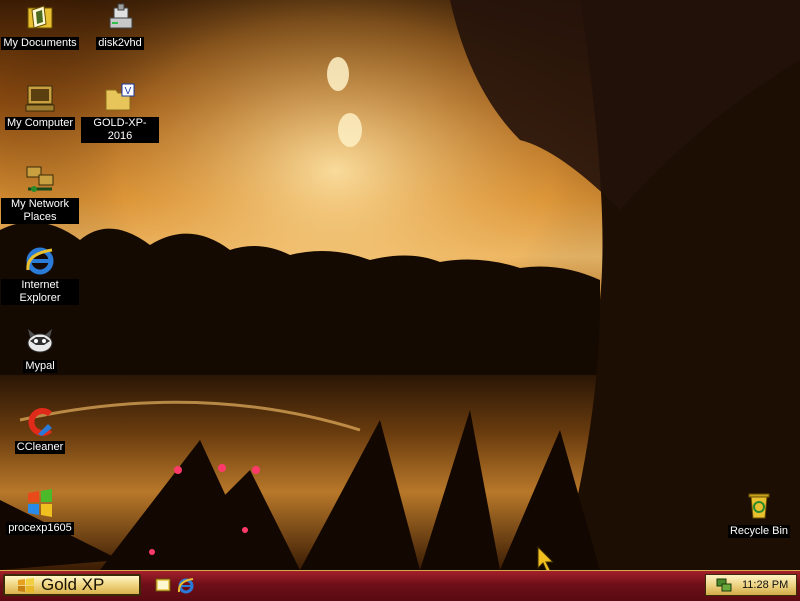  What do you see at coordinates (759, 531) in the screenshot?
I see `desktop-icon-label: Recycle Bin` at bounding box center [759, 531].